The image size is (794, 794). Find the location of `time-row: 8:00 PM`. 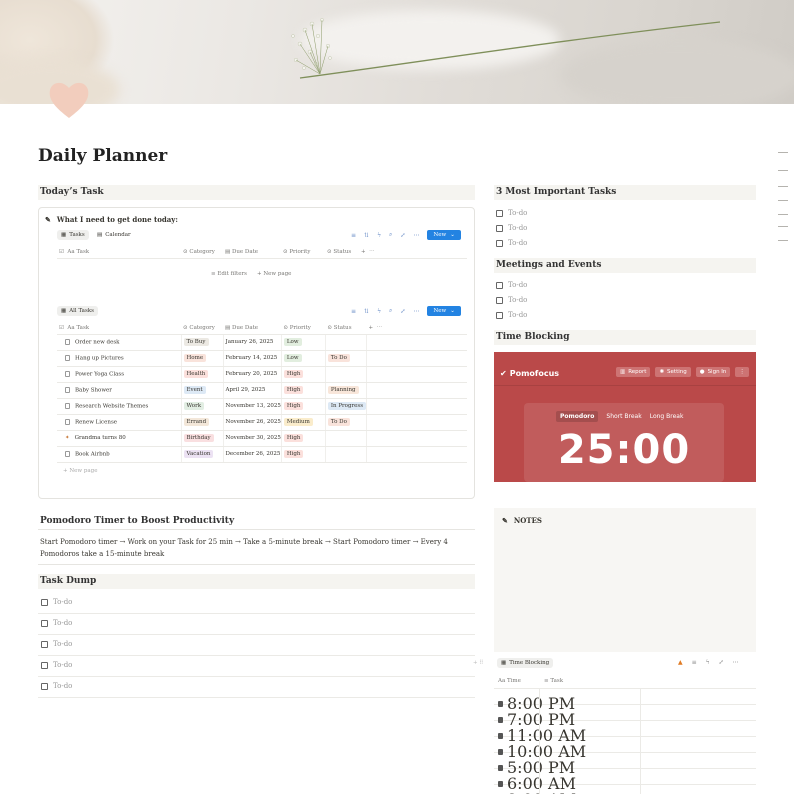

time-row: 8:00 PM is located at coordinates (625, 701).